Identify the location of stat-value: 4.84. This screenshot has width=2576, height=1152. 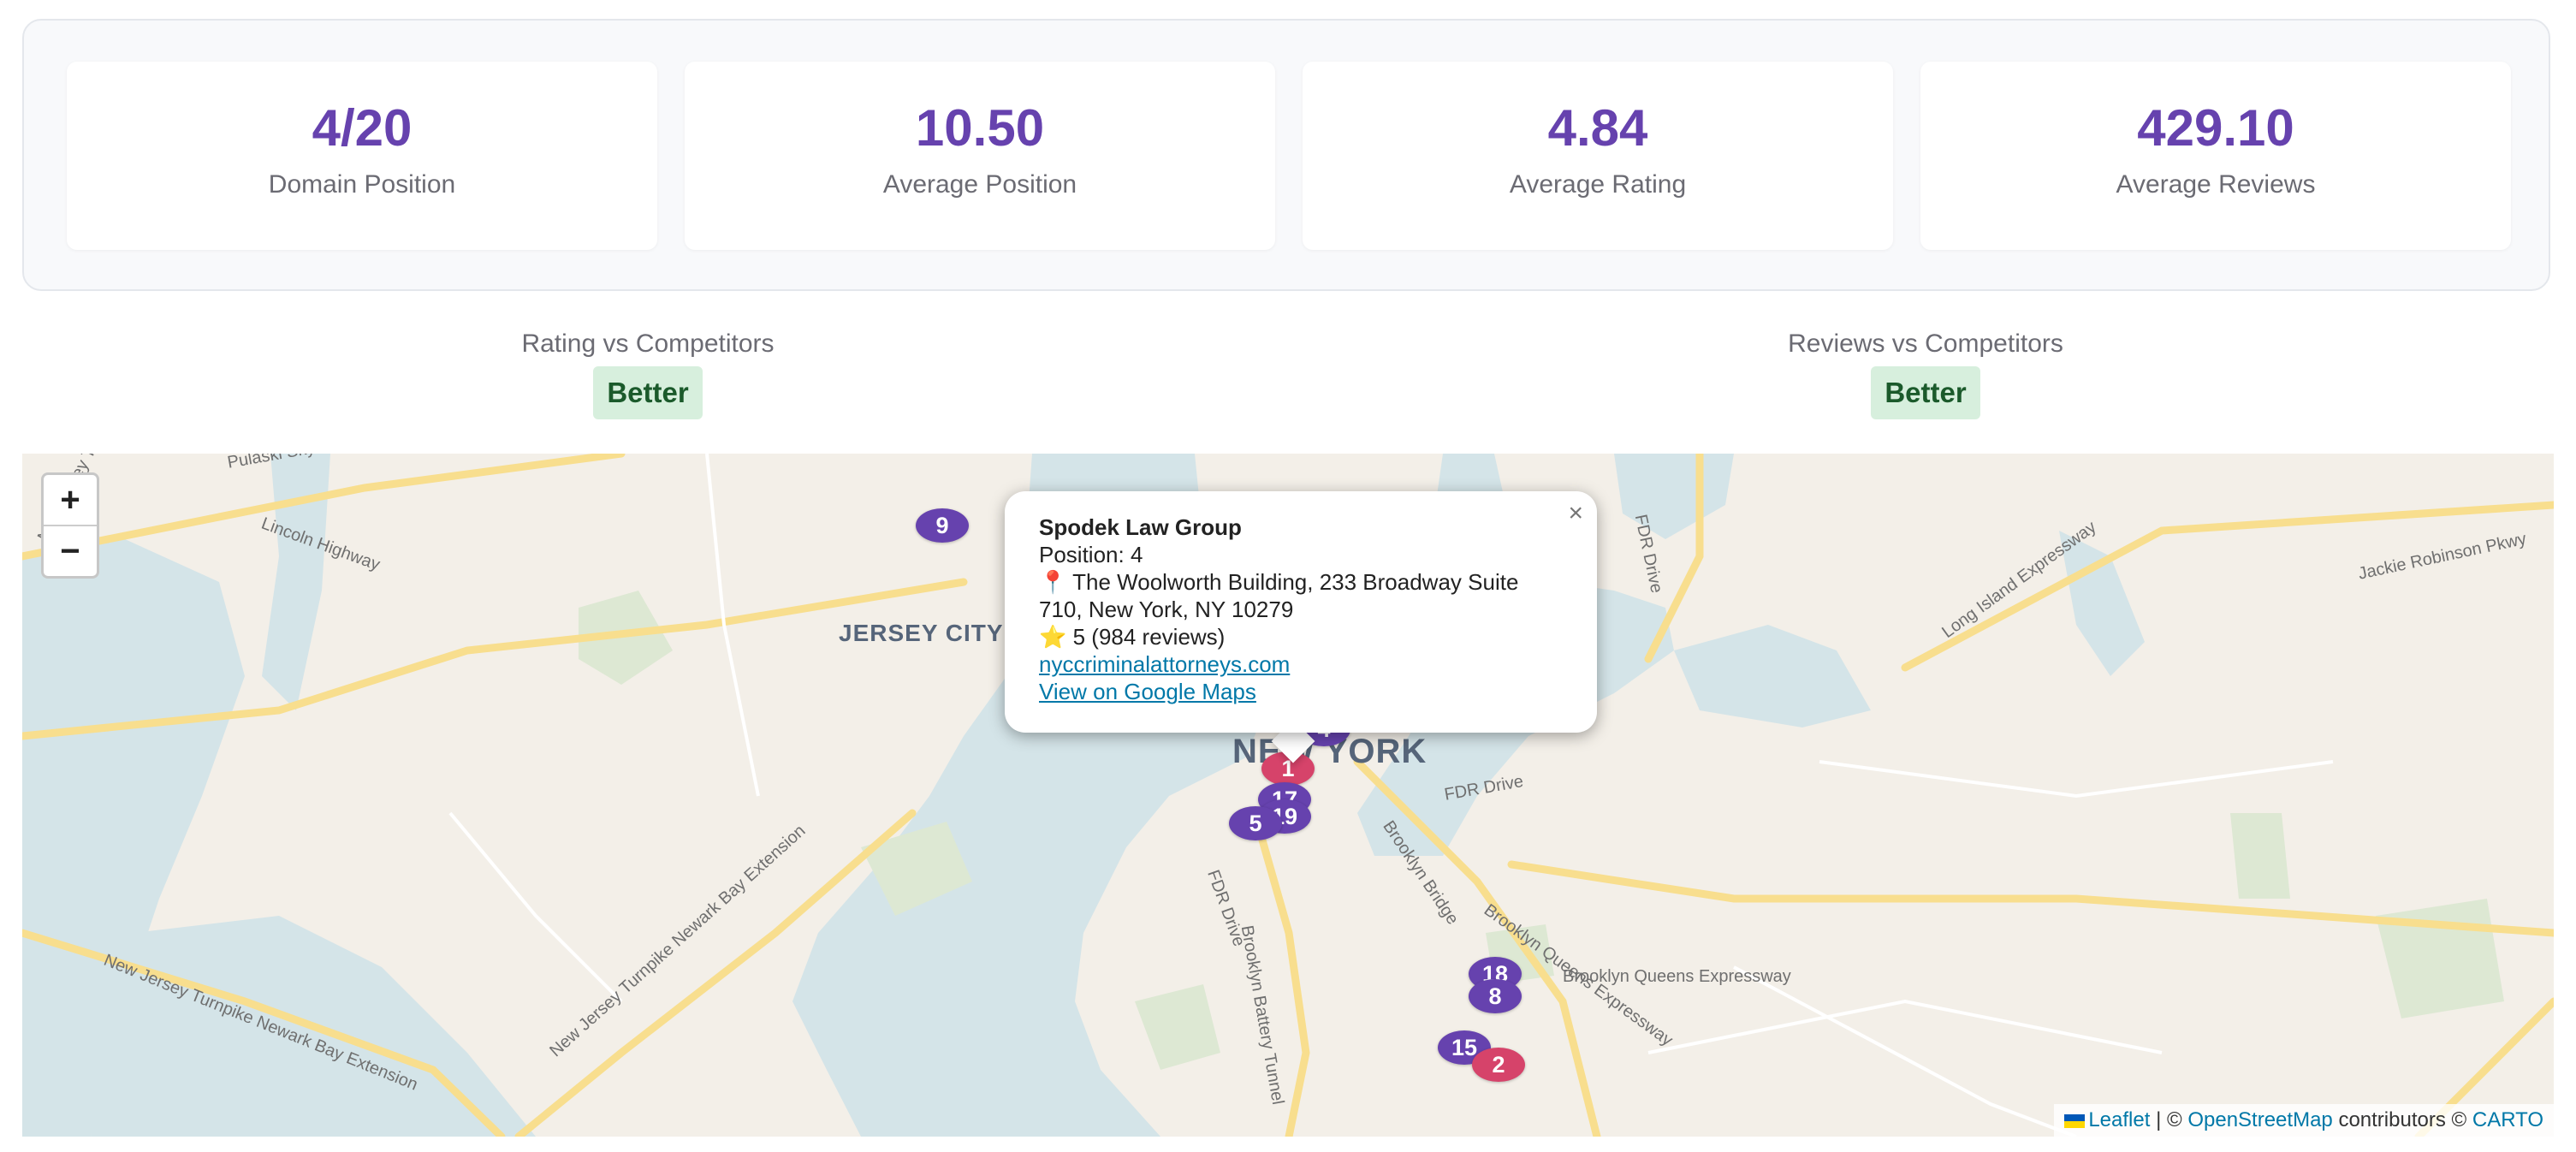
(1597, 128).